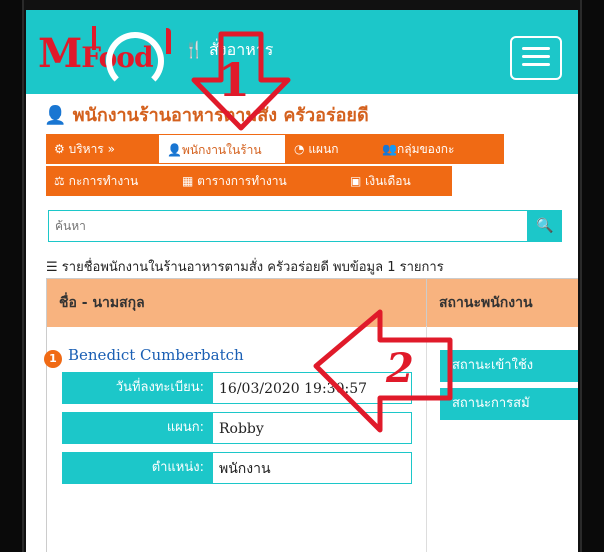 The height and width of the screenshot is (552, 604). I want to click on search-icon: 🔍, so click(545, 226).